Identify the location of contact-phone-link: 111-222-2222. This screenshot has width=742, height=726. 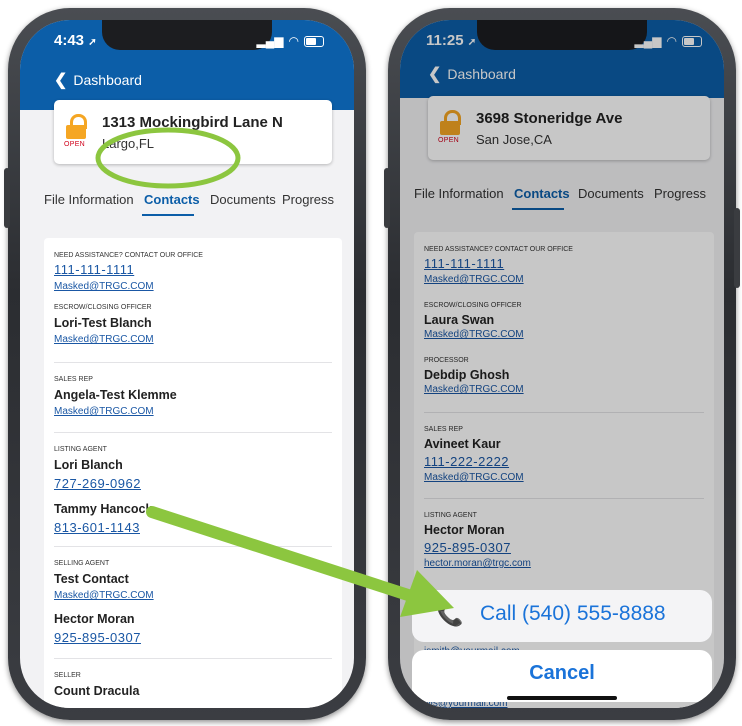
(466, 461).